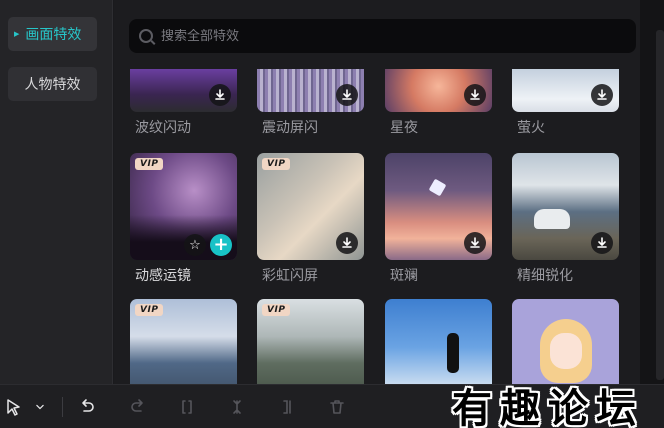 This screenshot has height=428, width=664. What do you see at coordinates (221, 245) in the screenshot?
I see `add-icon: +` at bounding box center [221, 245].